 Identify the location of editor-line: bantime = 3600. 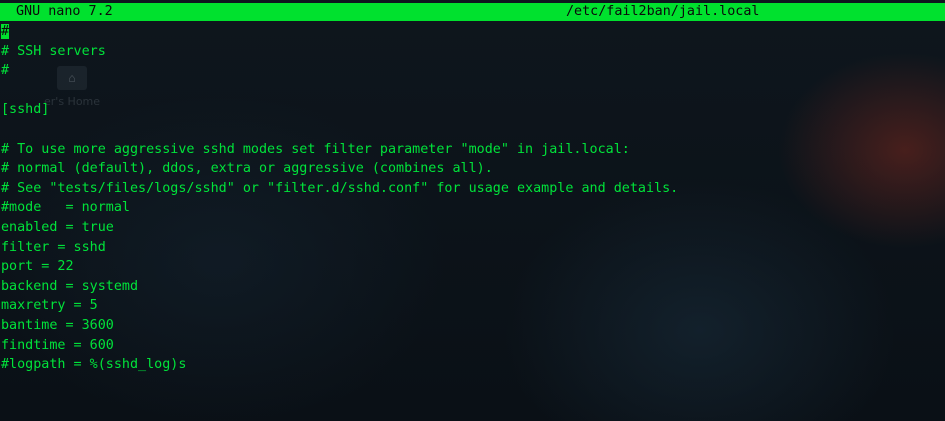
(472, 326).